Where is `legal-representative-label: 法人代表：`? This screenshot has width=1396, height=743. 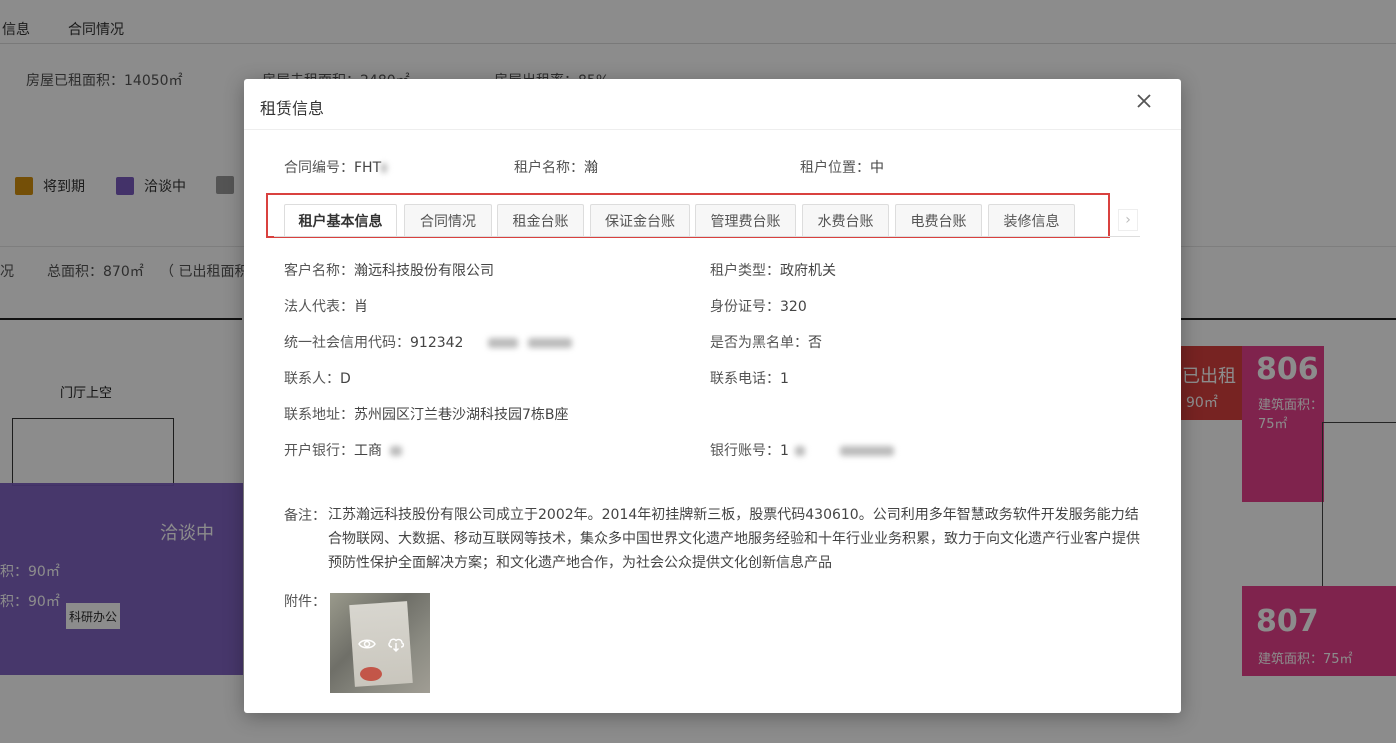
legal-representative-label: 法人代表： is located at coordinates (319, 307).